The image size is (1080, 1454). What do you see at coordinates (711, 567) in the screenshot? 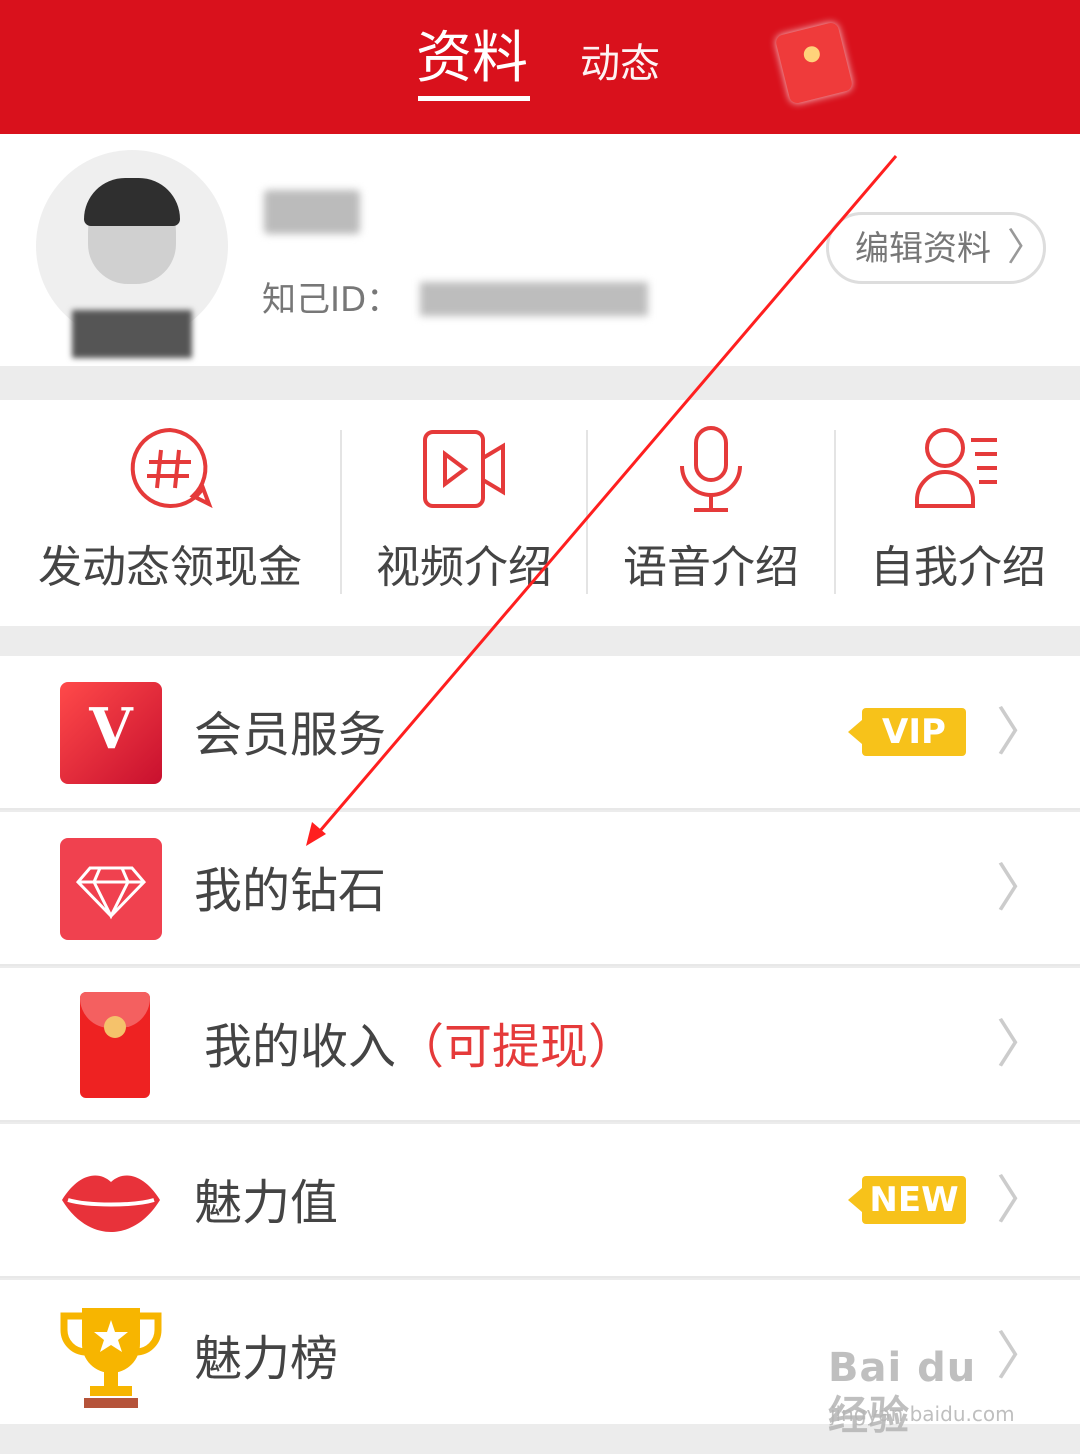
I see `shortcut-label: 语音介绍` at bounding box center [711, 567].